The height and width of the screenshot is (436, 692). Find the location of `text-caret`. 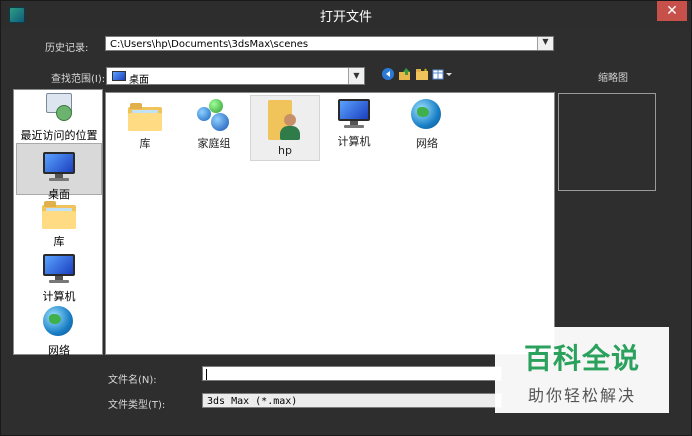

text-caret is located at coordinates (206, 374).